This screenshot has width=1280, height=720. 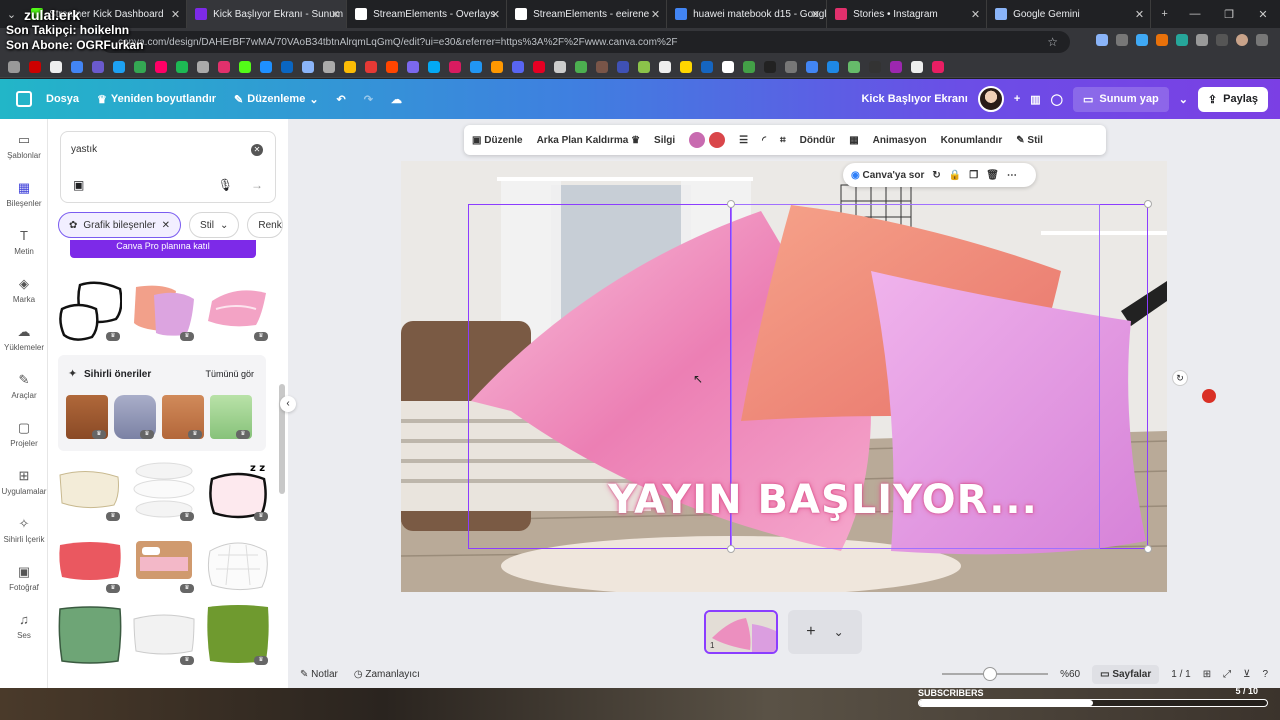 What do you see at coordinates (1195, 14) in the screenshot?
I see `minimize-icon: —` at bounding box center [1195, 14].